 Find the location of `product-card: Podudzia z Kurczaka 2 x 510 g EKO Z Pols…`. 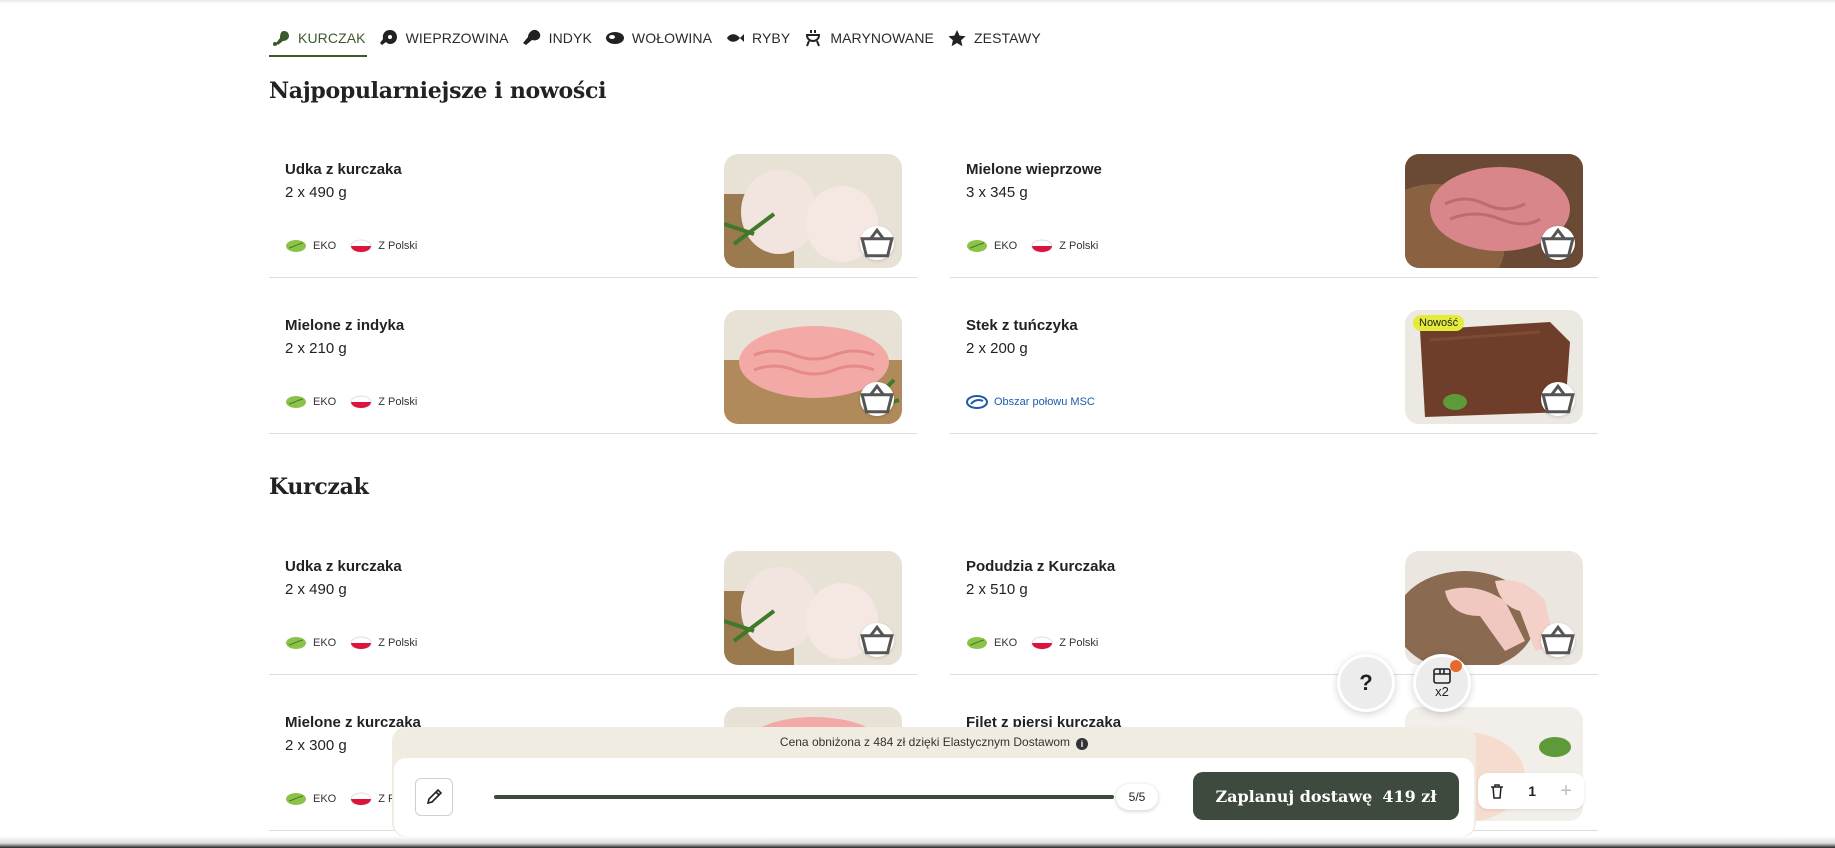

product-card: Podudzia z Kurczaka 2 x 510 g EKO Z Pols… is located at coordinates (1274, 605).